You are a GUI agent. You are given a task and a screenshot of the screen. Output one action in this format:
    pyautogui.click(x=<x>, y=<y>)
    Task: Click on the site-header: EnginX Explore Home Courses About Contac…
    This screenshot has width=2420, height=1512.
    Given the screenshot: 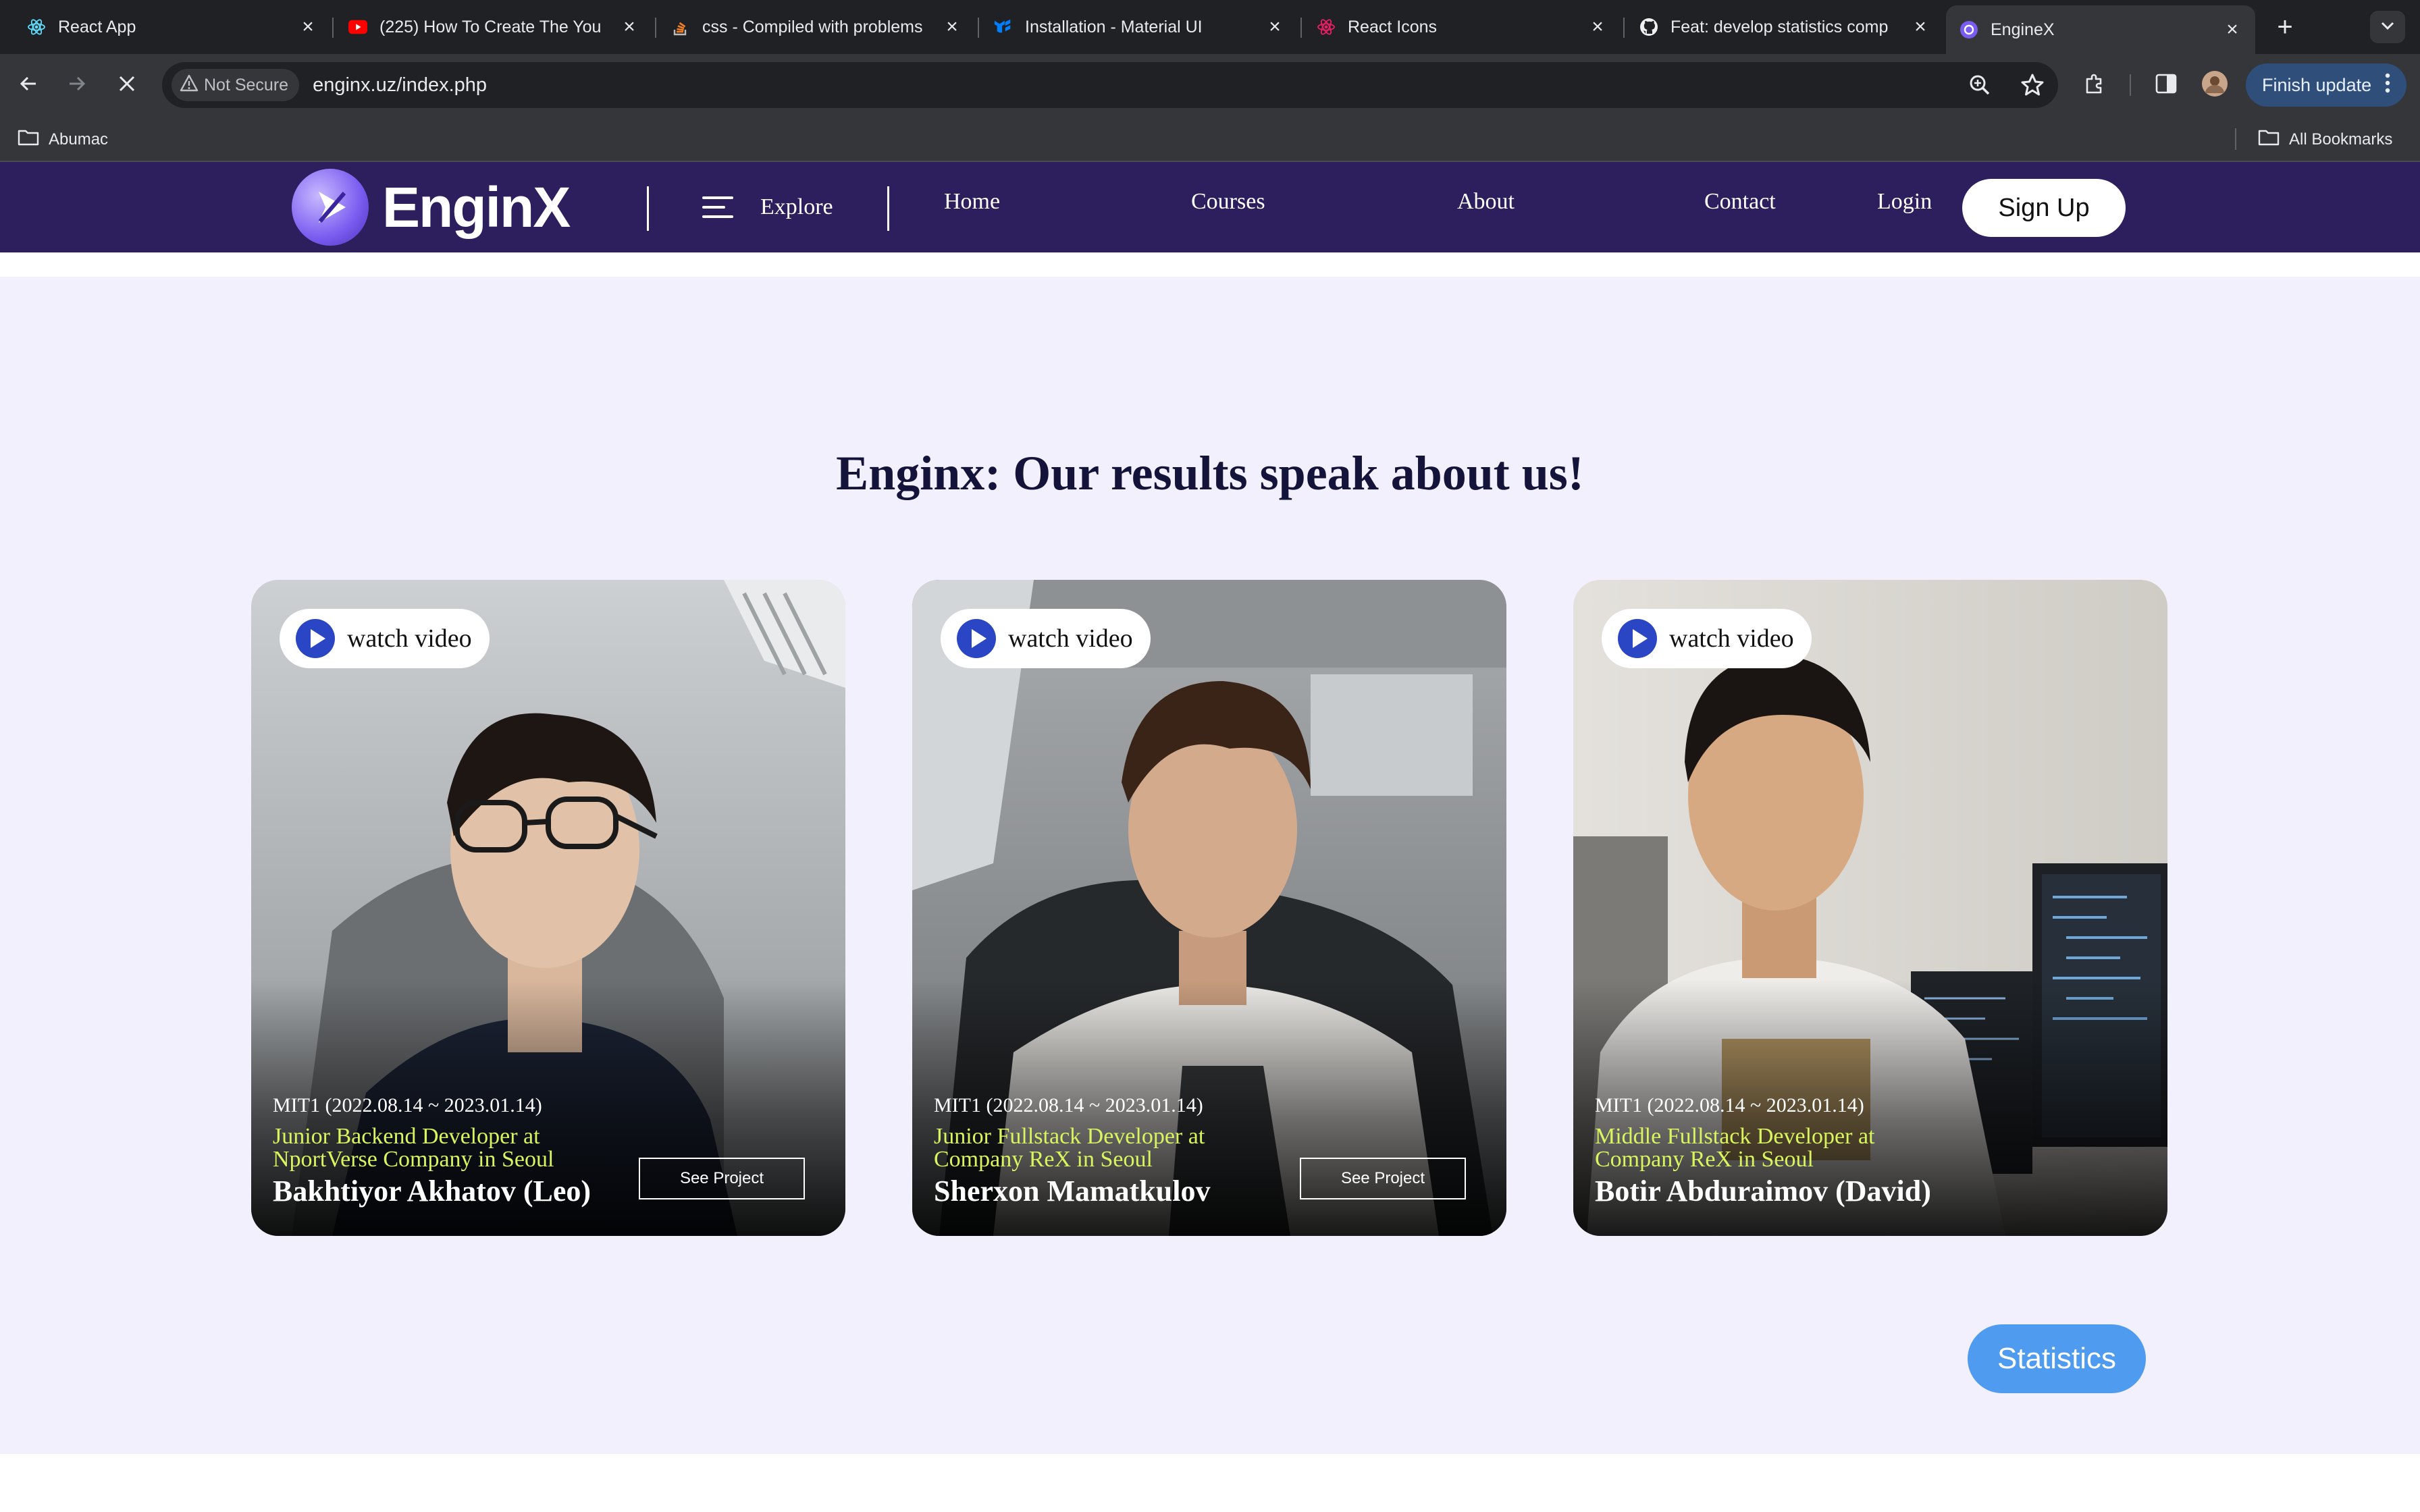 What is the action you would take?
    pyautogui.click(x=1210, y=207)
    